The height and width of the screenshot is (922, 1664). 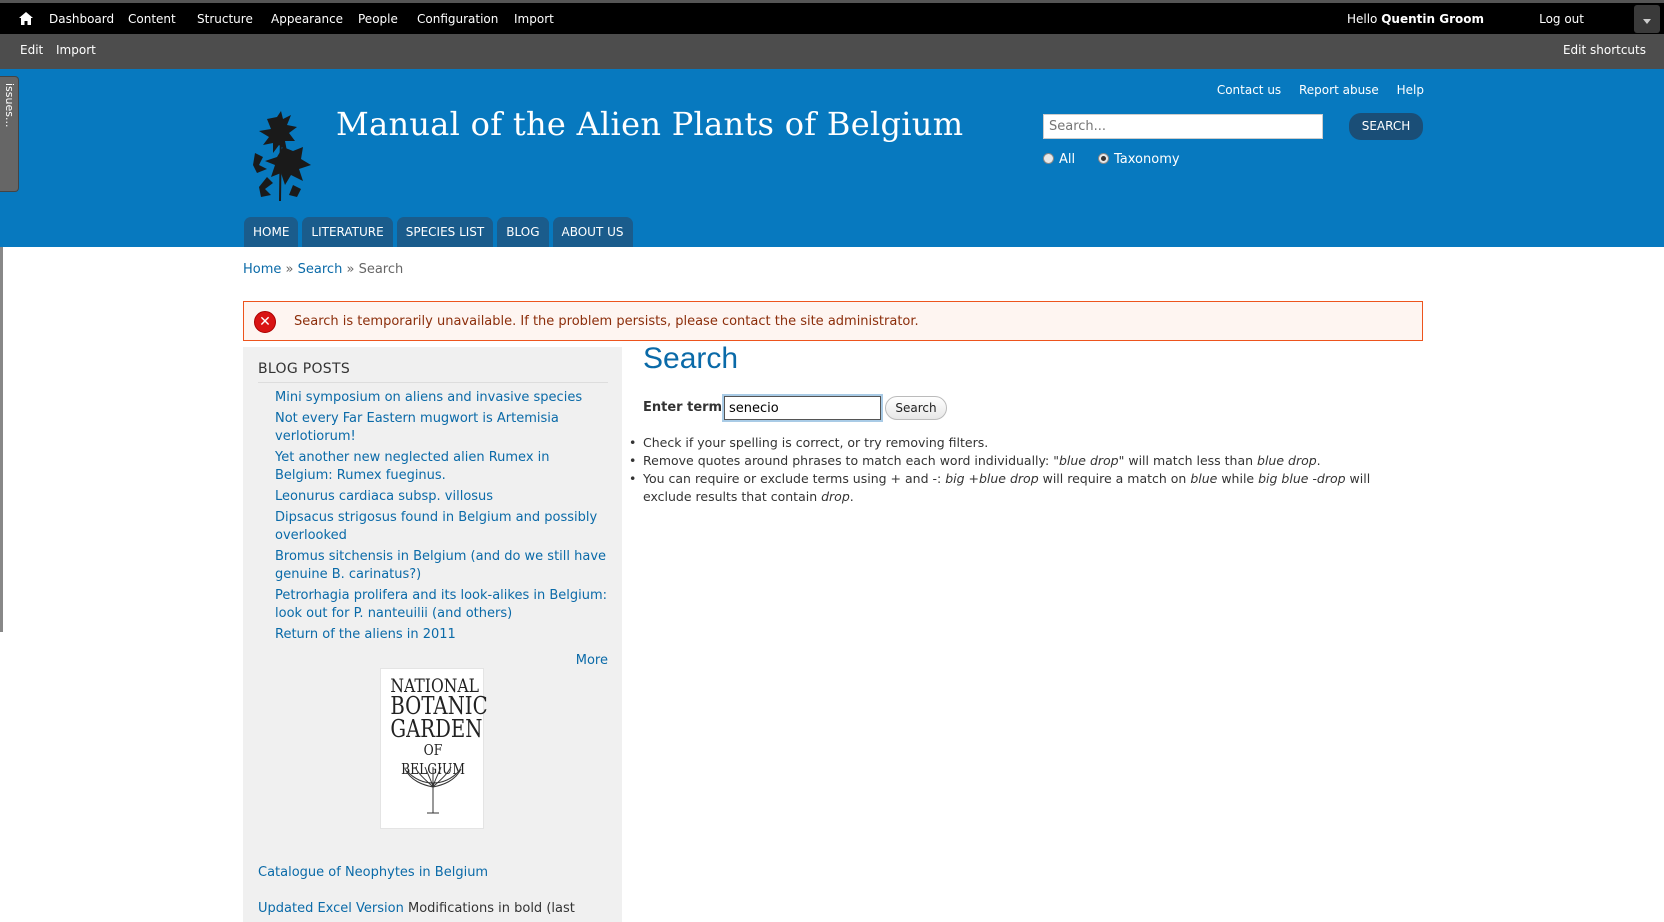 What do you see at coordinates (1048, 158) in the screenshot?
I see `radio-all-circle` at bounding box center [1048, 158].